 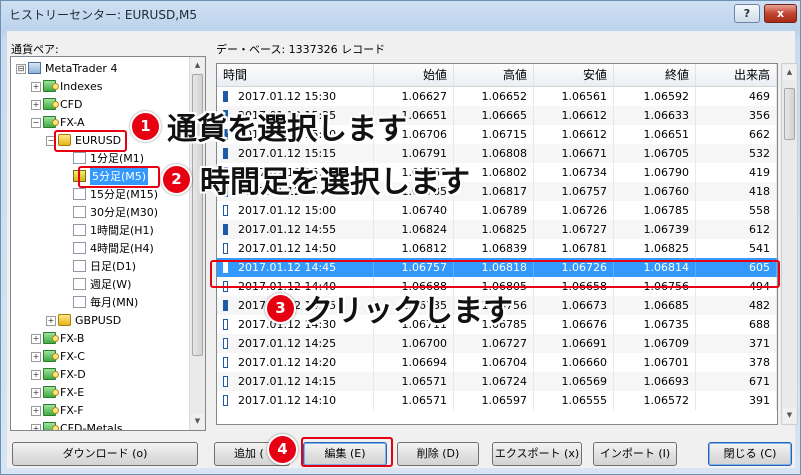 I want to click on cell-close: 1.06735, so click(x=655, y=324).